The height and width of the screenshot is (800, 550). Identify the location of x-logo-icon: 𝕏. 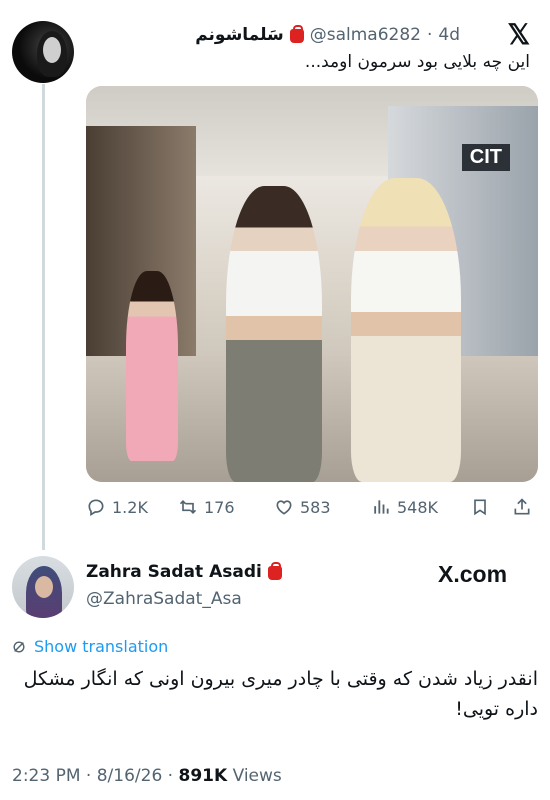
(518, 34).